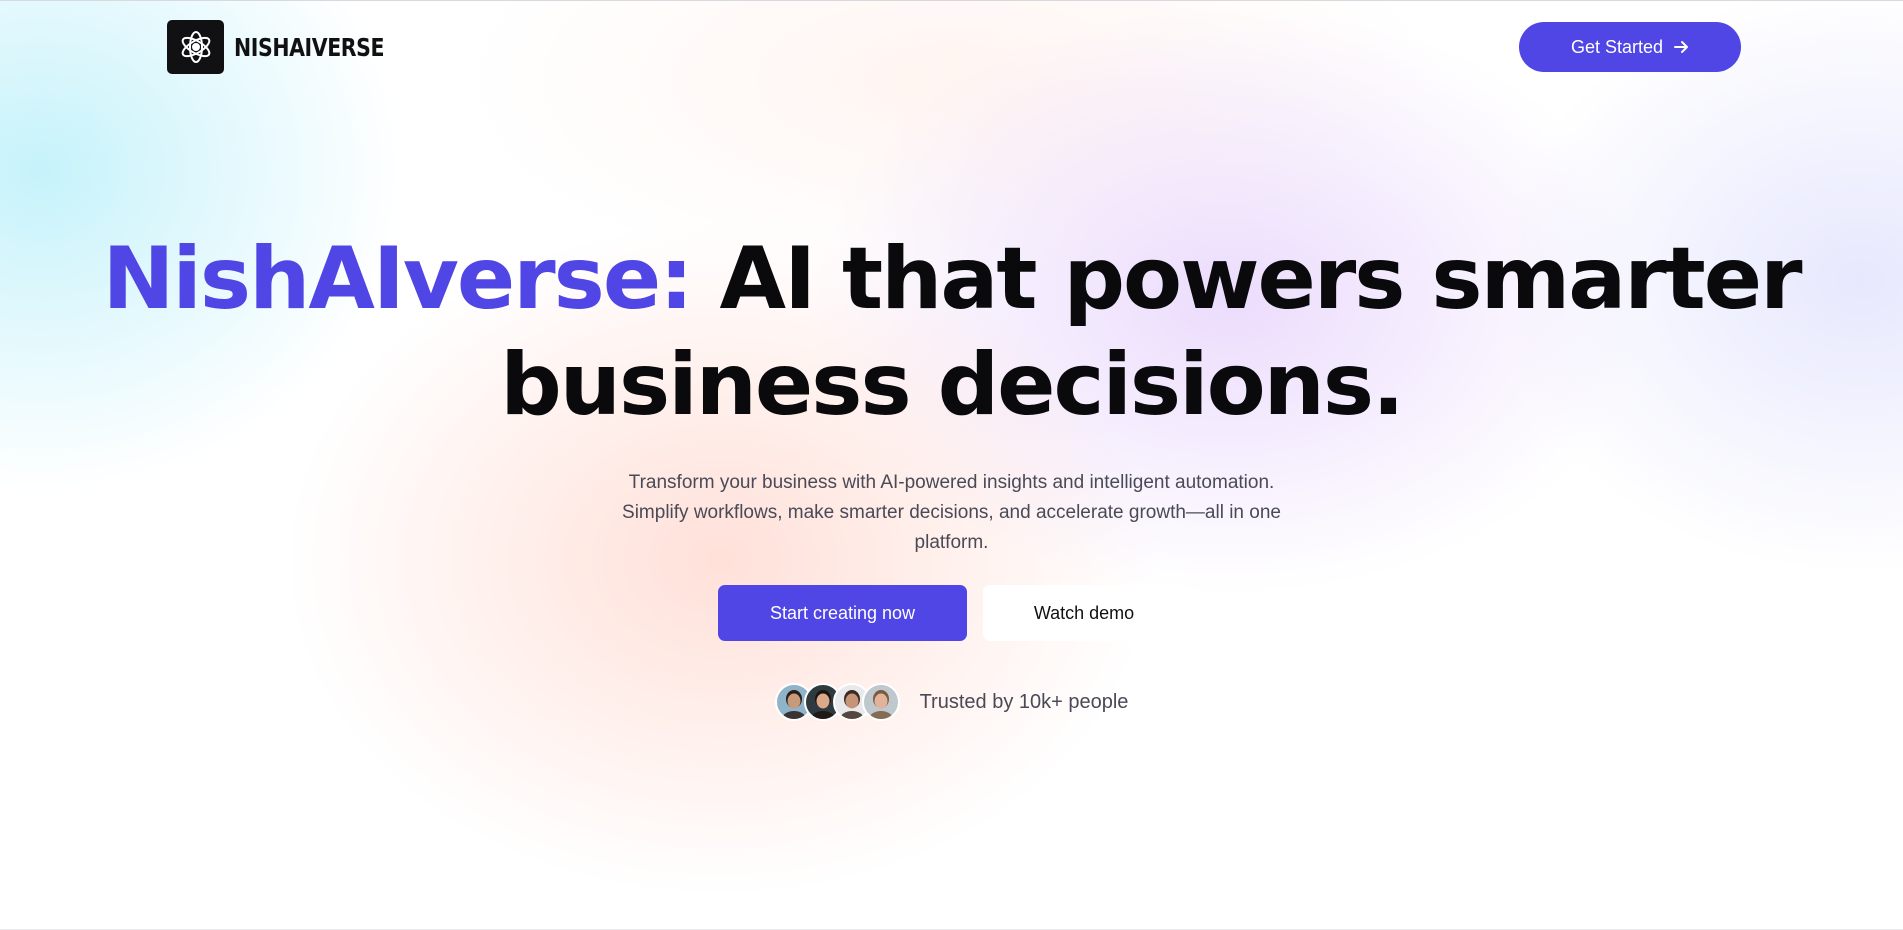 Image resolution: width=1903 pixels, height=930 pixels. I want to click on get-started-label: Get Started, so click(1617, 46).